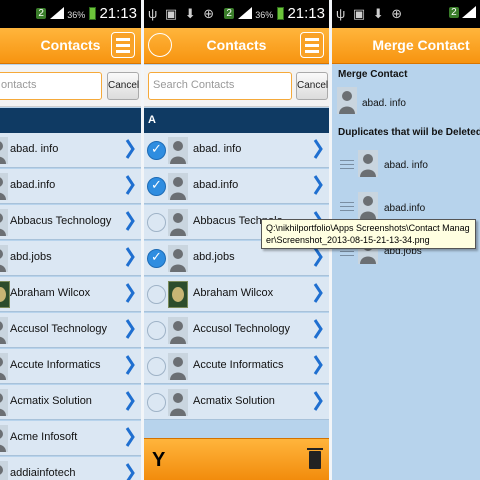  I want to click on search-input: ontacts, so click(51, 86).